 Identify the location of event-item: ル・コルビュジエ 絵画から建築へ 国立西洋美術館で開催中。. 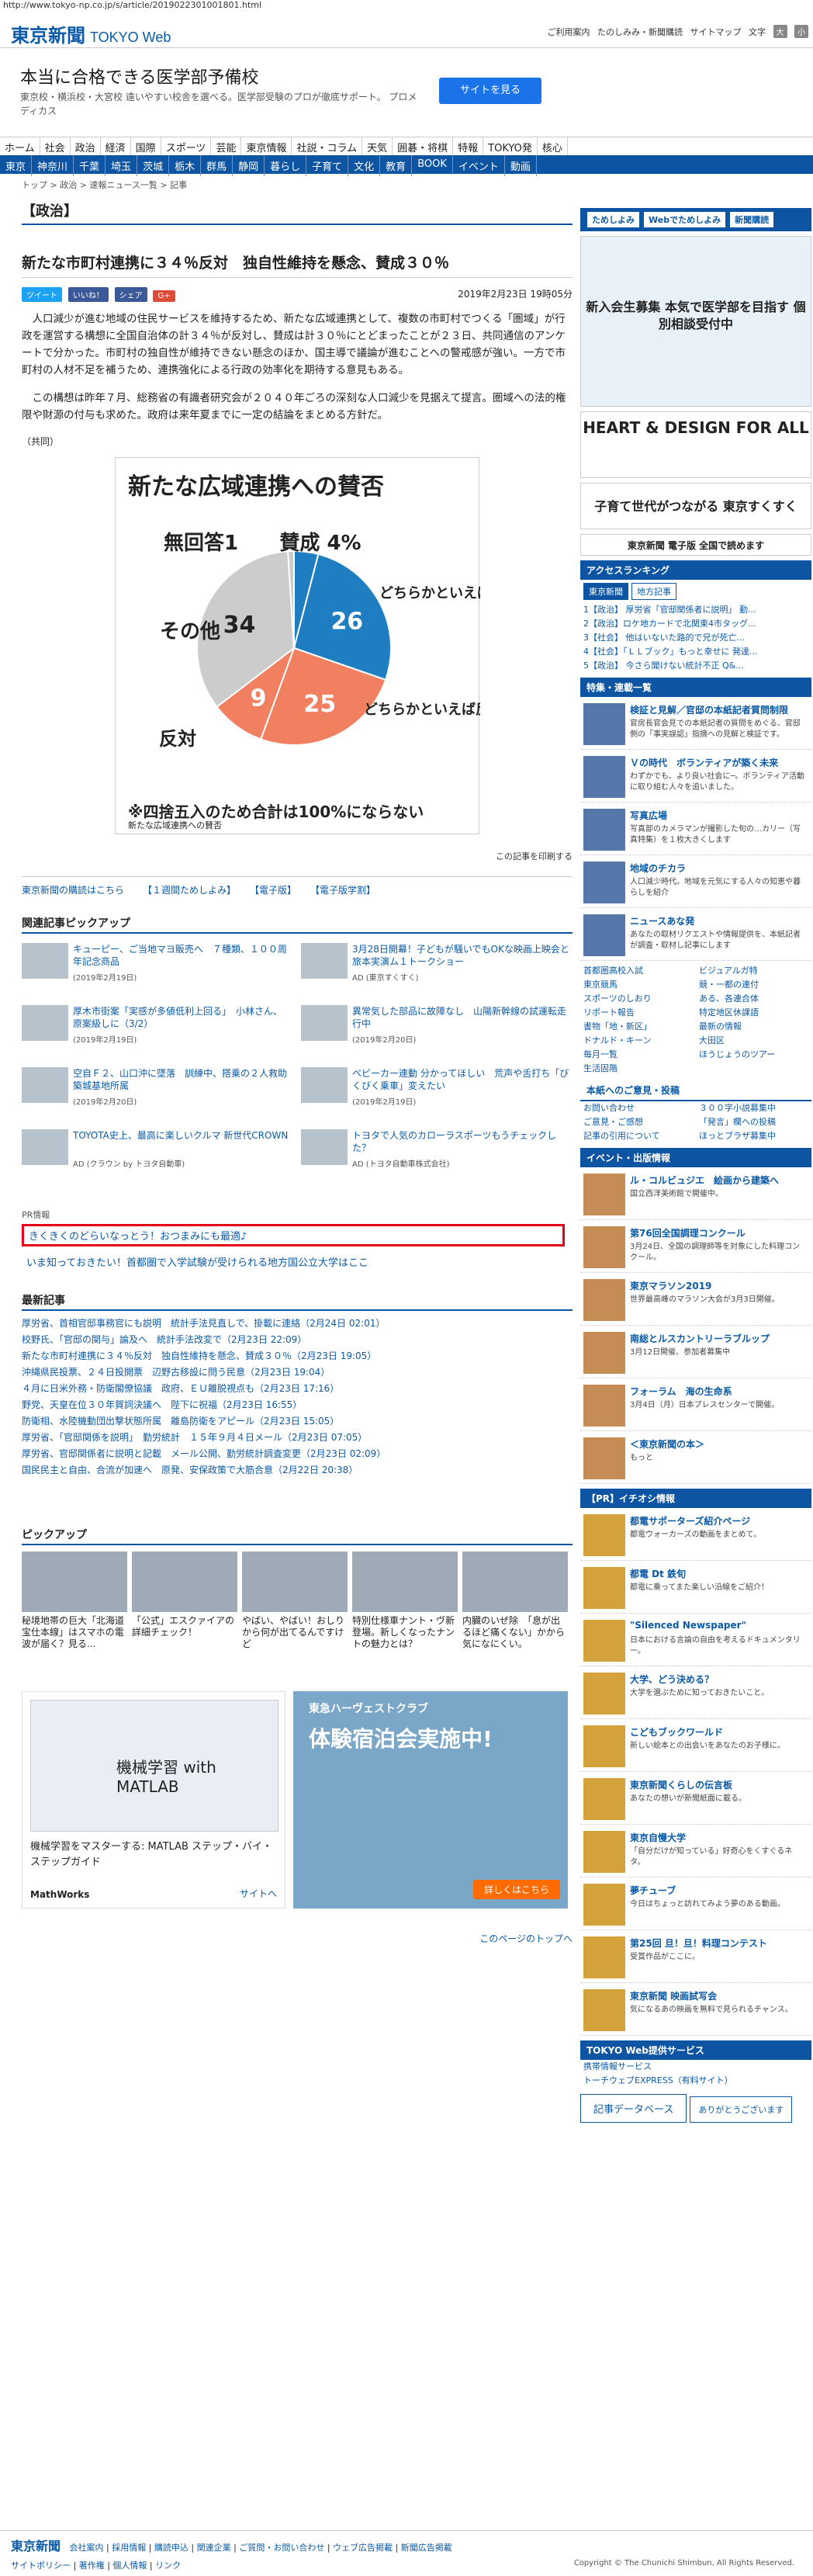
(695, 1196).